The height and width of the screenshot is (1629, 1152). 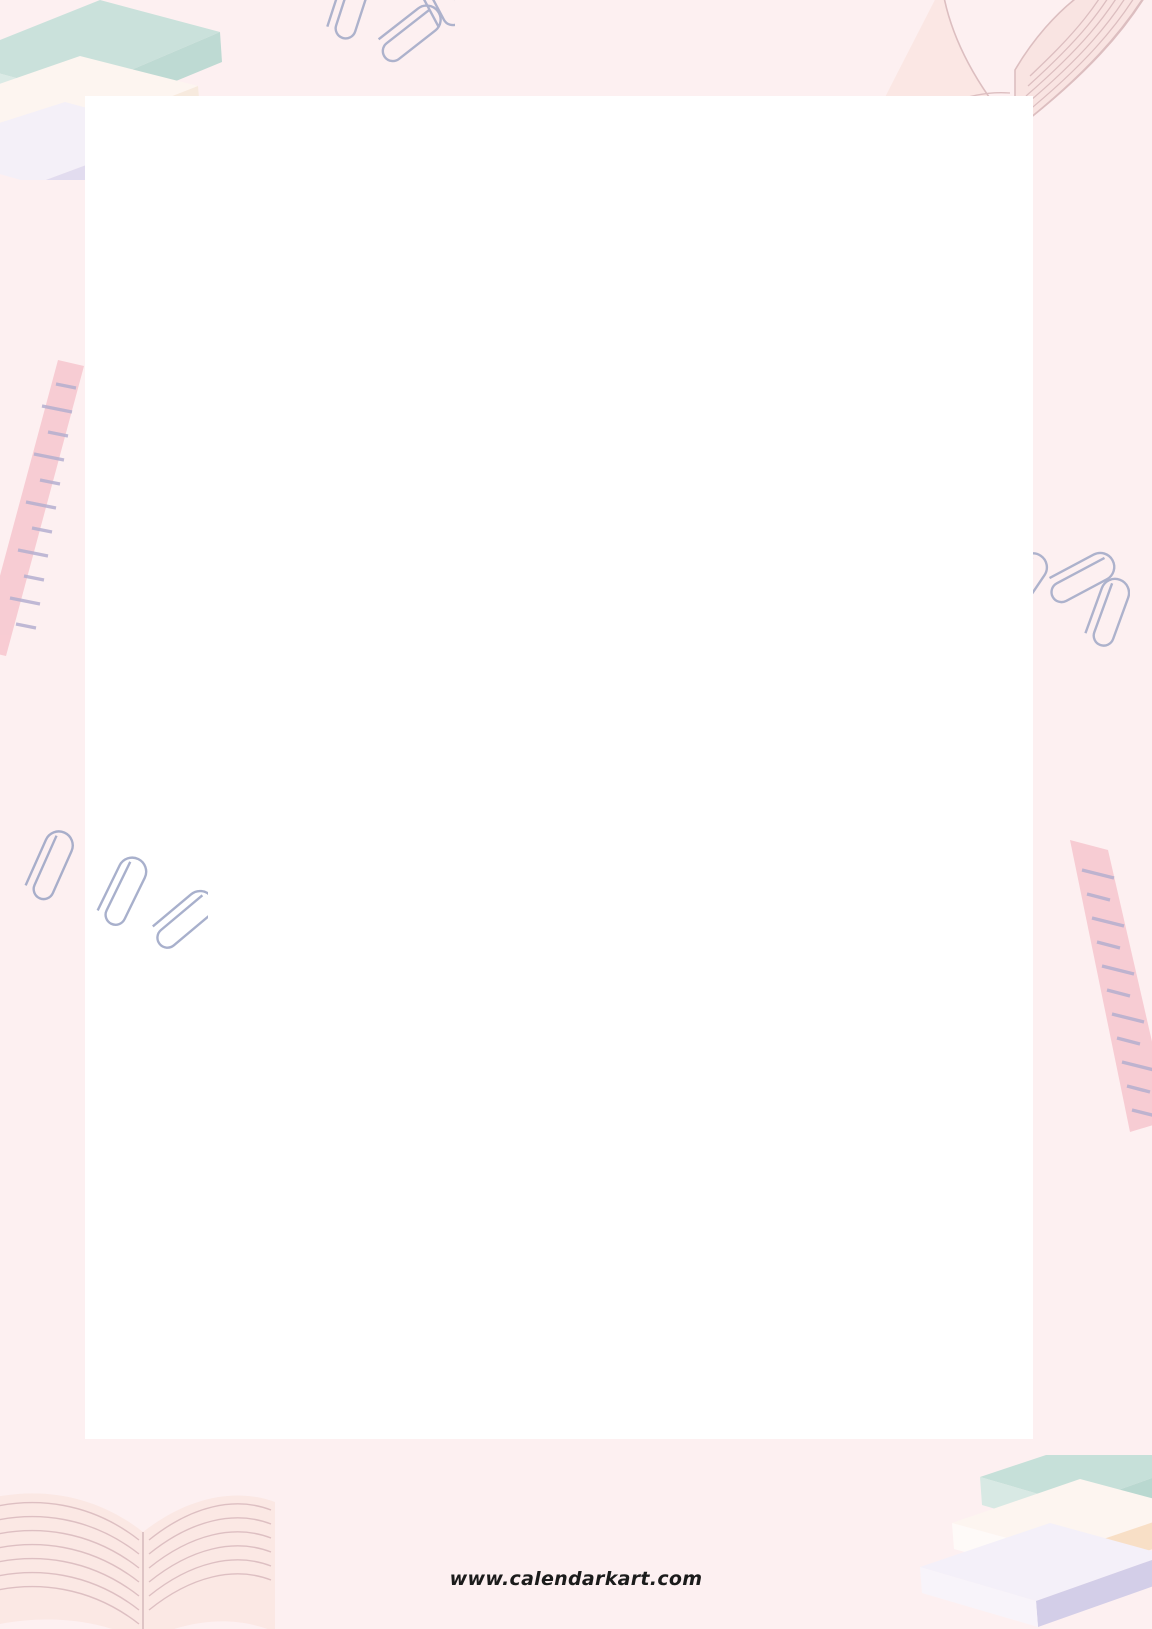 What do you see at coordinates (1111, 986) in the screenshot?
I see `ruler-right-icon` at bounding box center [1111, 986].